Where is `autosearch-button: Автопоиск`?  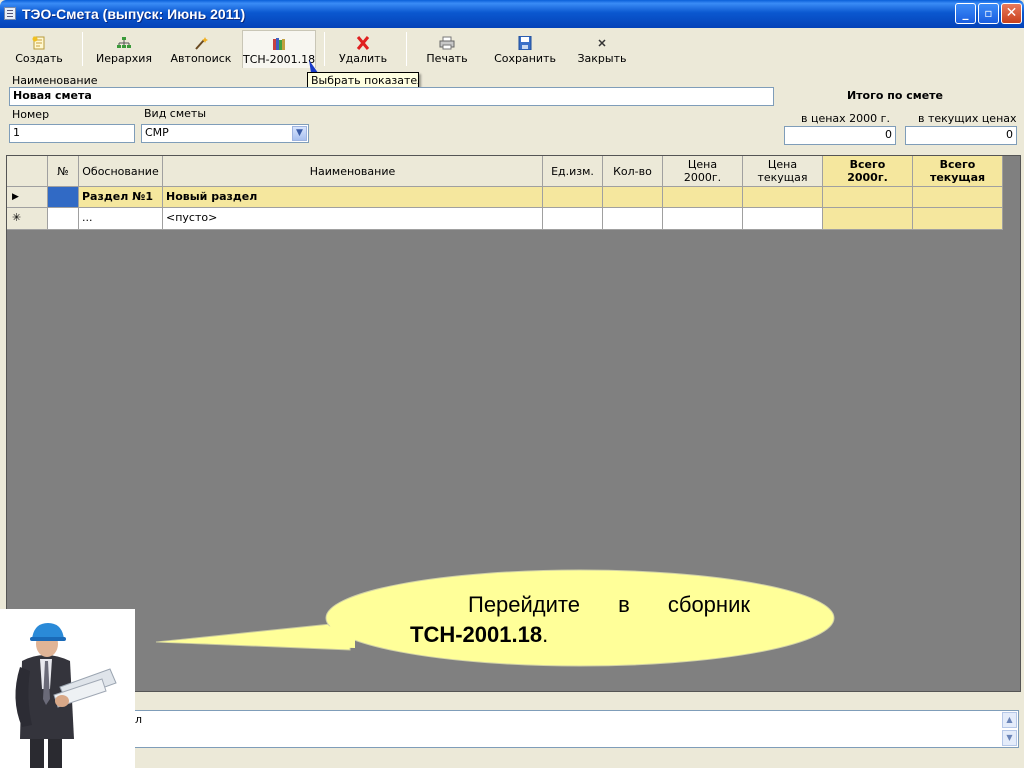
autosearch-button: Автопоиск is located at coordinates (201, 49).